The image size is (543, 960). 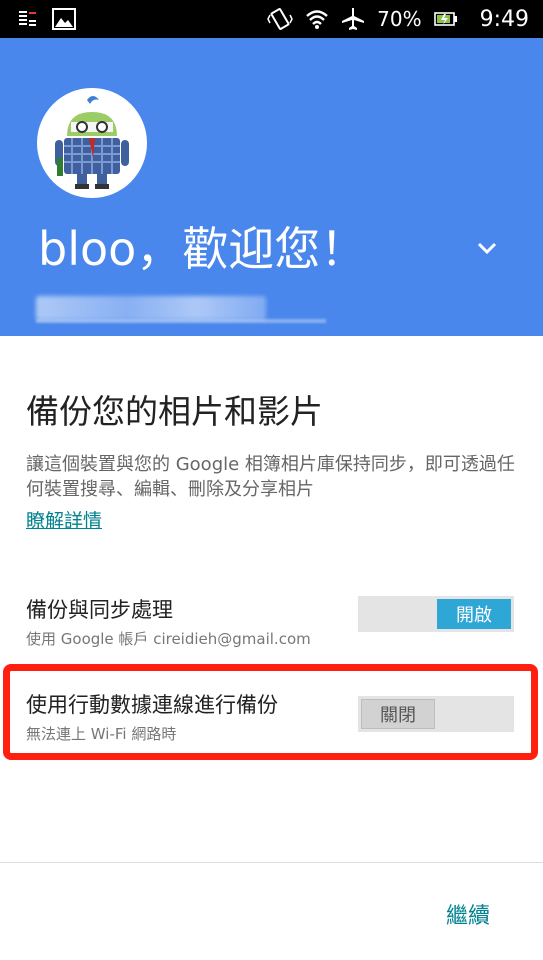 What do you see at coordinates (317, 19) in the screenshot?
I see `wifi-icon` at bounding box center [317, 19].